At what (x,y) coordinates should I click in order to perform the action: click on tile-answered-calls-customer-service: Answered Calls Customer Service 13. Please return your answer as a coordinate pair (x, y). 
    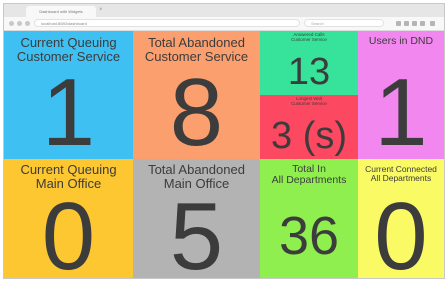
    Looking at the image, I should click on (309, 63).